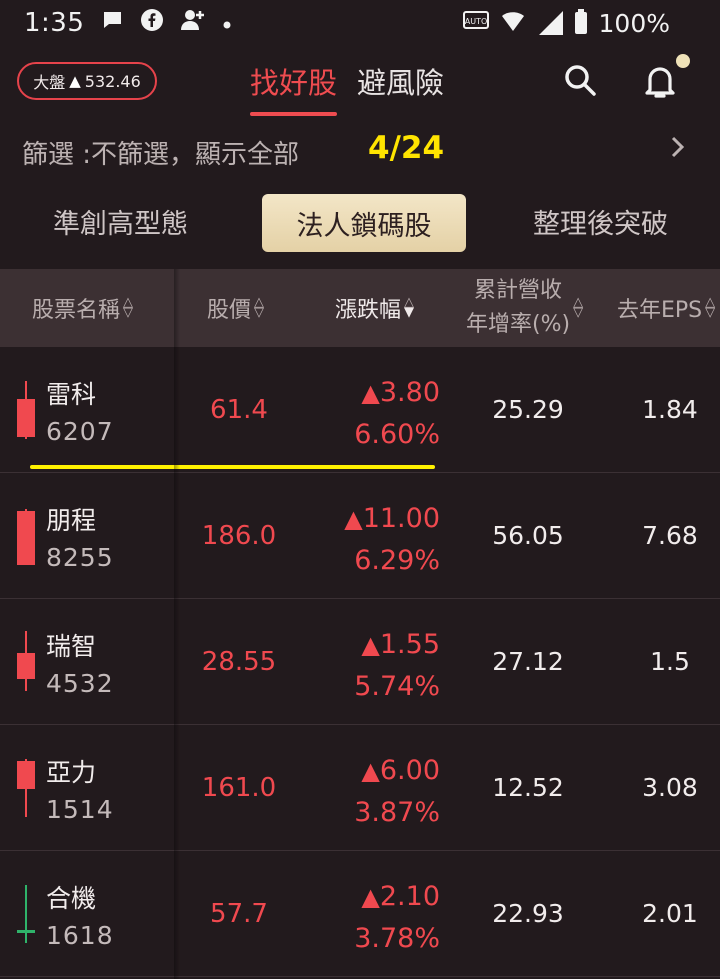 This screenshot has width=720, height=979. I want to click on facebook-icon, so click(152, 23).